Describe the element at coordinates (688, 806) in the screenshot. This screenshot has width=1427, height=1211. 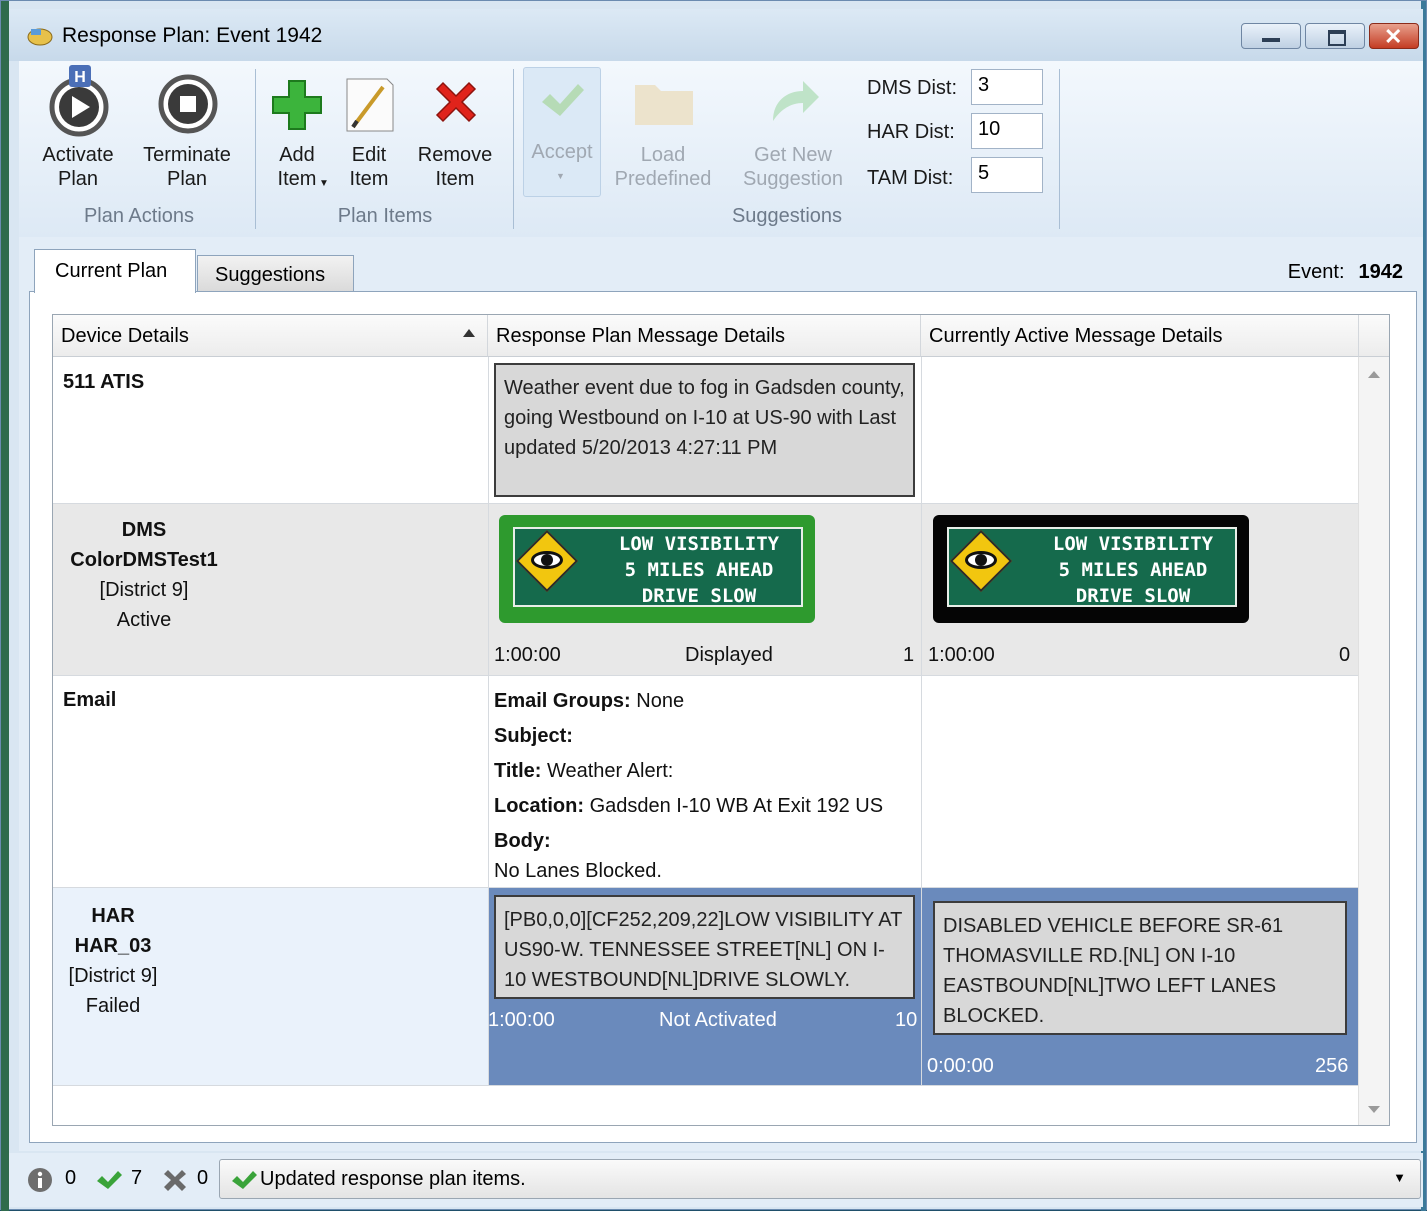
I see `email-location: Location: Gadsden I-10 WB At Exit 192 US` at that location.